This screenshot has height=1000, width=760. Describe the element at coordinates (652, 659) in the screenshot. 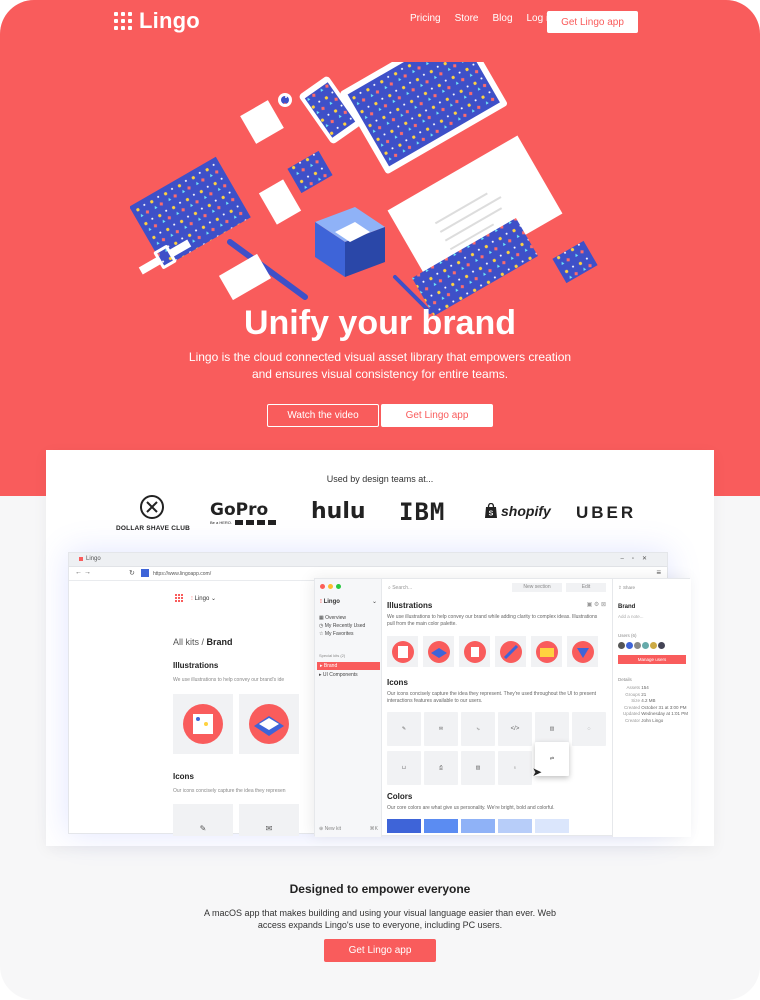

I see `manage-users-button: Manage users` at that location.